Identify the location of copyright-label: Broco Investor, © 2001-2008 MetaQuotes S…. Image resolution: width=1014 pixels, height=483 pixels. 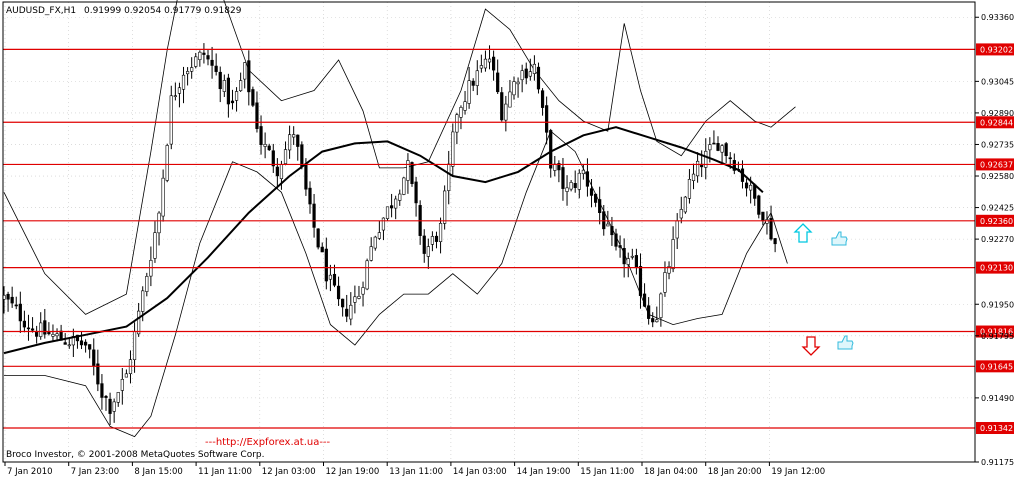
(135, 455).